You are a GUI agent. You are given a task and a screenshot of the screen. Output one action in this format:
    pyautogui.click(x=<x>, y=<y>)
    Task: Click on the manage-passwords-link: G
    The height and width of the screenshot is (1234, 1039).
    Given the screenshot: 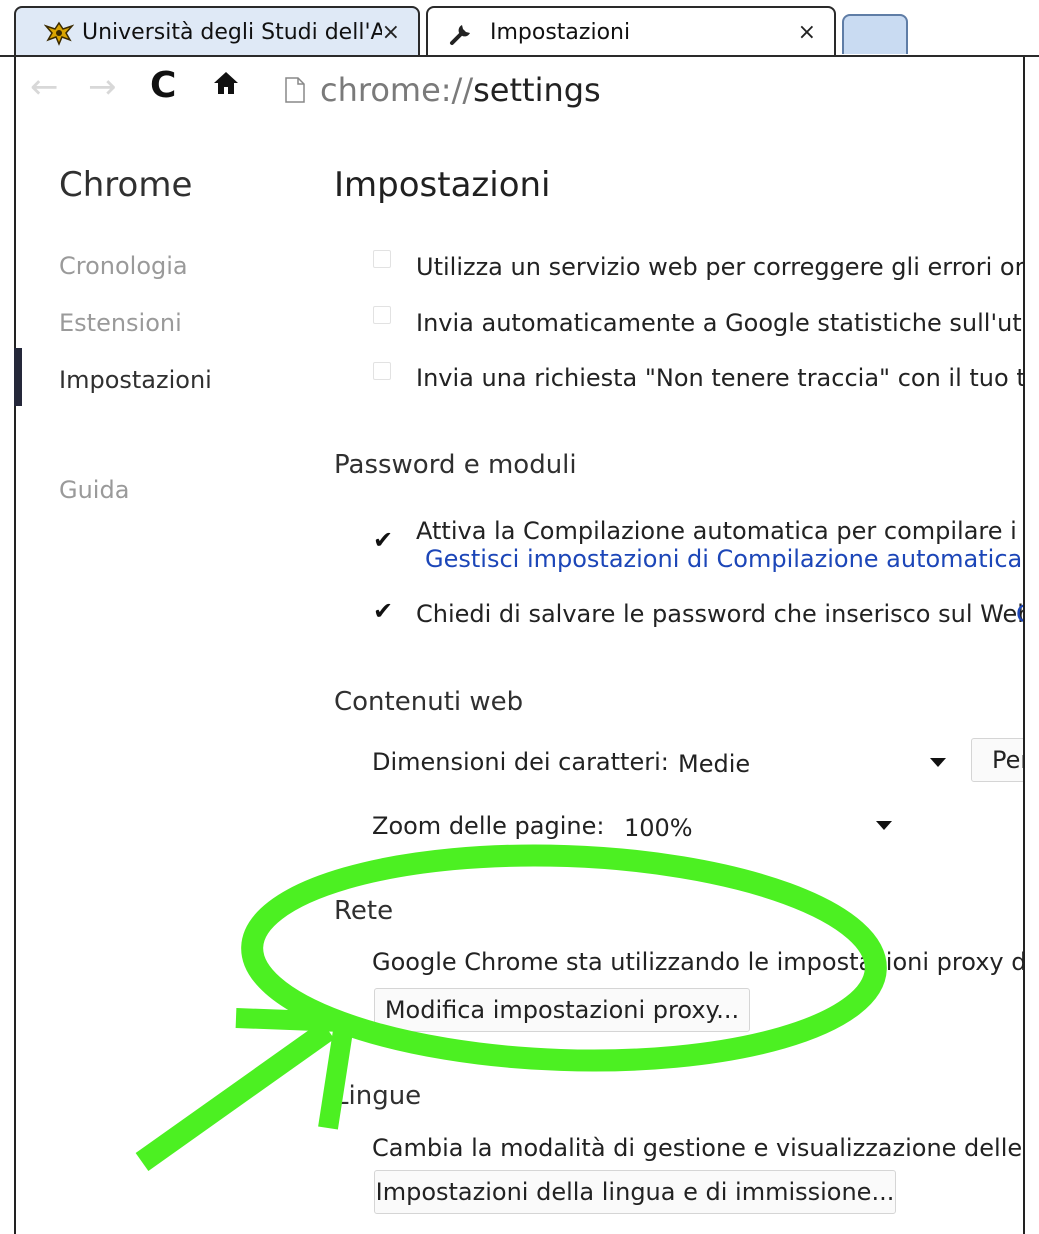 What is the action you would take?
    pyautogui.click(x=1019, y=614)
    